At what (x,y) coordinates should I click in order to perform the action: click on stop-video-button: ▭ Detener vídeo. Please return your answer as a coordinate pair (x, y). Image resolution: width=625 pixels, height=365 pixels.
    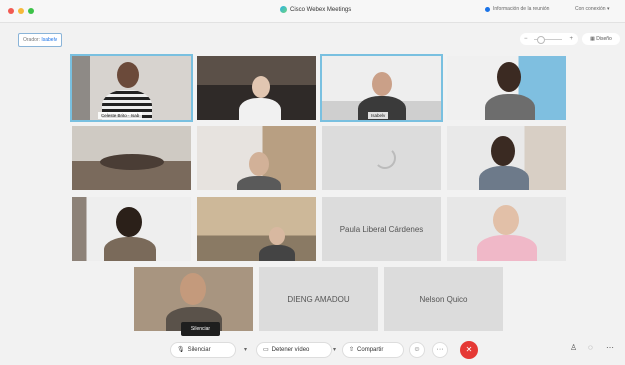
    Looking at the image, I should click on (294, 350).